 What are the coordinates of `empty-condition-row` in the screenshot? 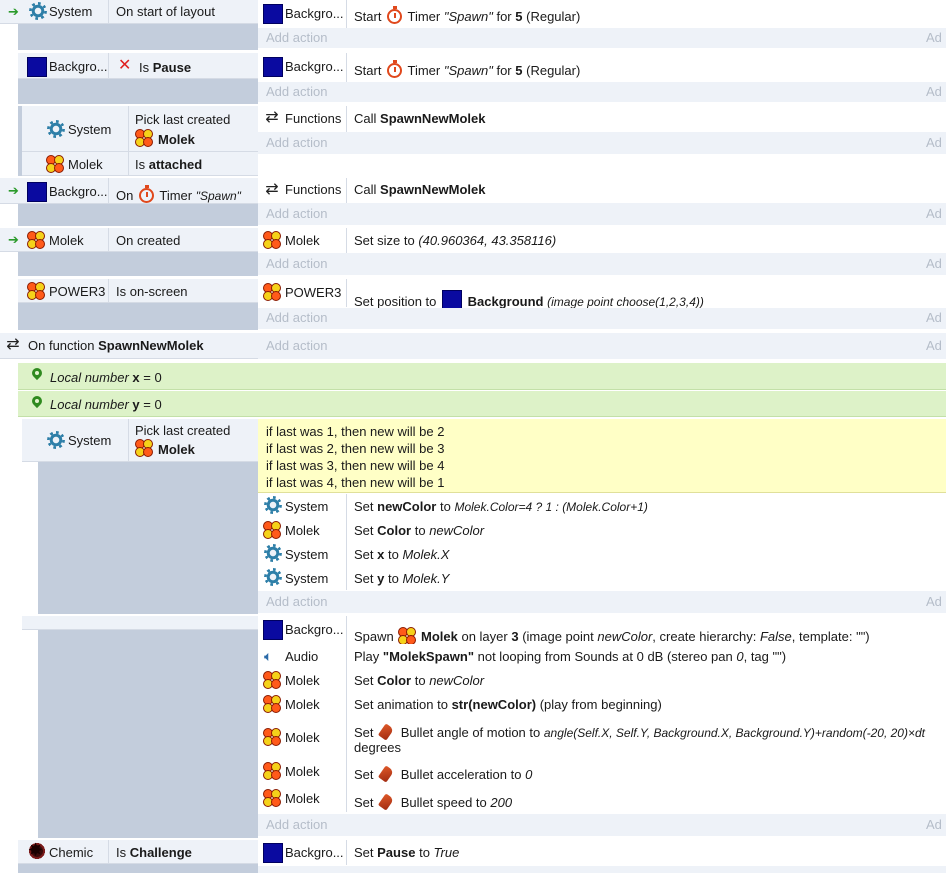 It's located at (140, 623).